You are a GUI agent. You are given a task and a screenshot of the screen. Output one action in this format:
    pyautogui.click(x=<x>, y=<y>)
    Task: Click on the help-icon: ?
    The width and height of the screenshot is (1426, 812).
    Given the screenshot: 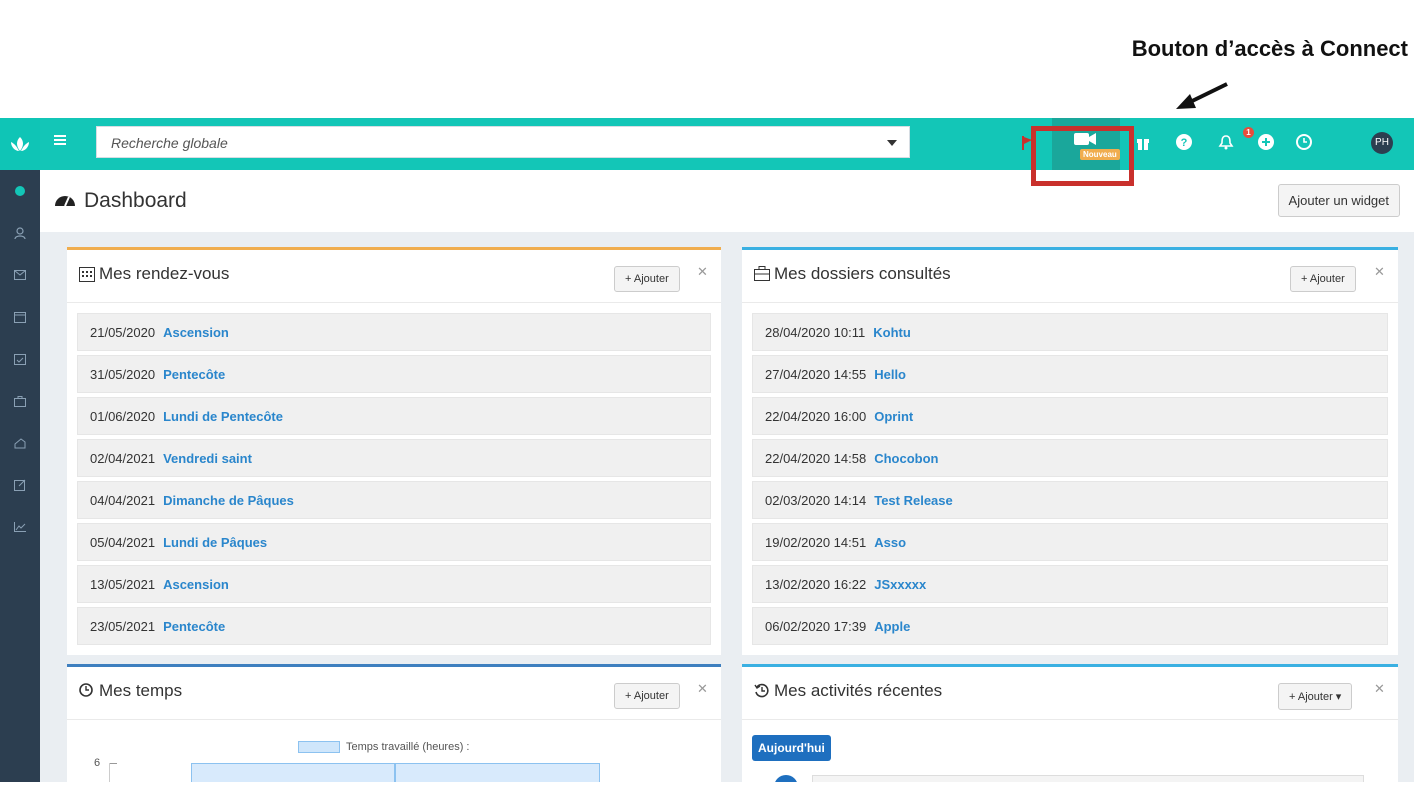 What is the action you would take?
    pyautogui.click(x=1184, y=142)
    